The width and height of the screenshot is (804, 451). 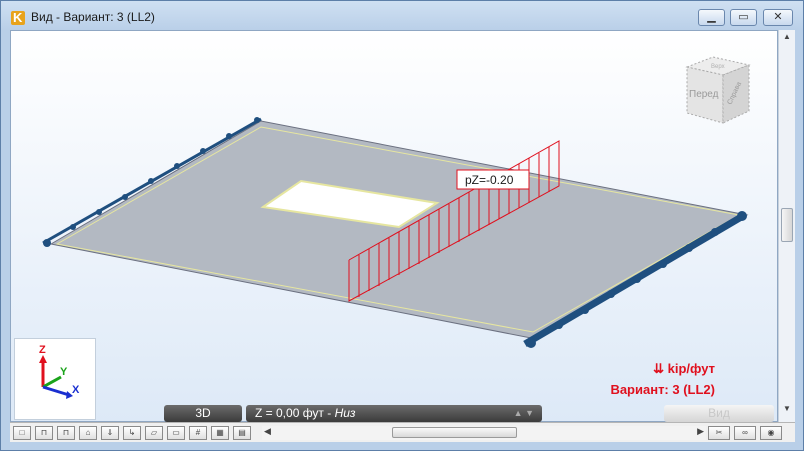 What do you see at coordinates (660, 368) in the screenshot?
I see `load-unit-icon: ⇊` at bounding box center [660, 368].